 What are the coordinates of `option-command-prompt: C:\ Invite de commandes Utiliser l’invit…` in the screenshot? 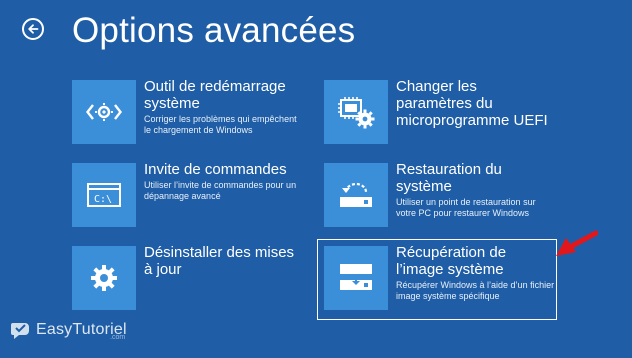 It's located at (187, 195).